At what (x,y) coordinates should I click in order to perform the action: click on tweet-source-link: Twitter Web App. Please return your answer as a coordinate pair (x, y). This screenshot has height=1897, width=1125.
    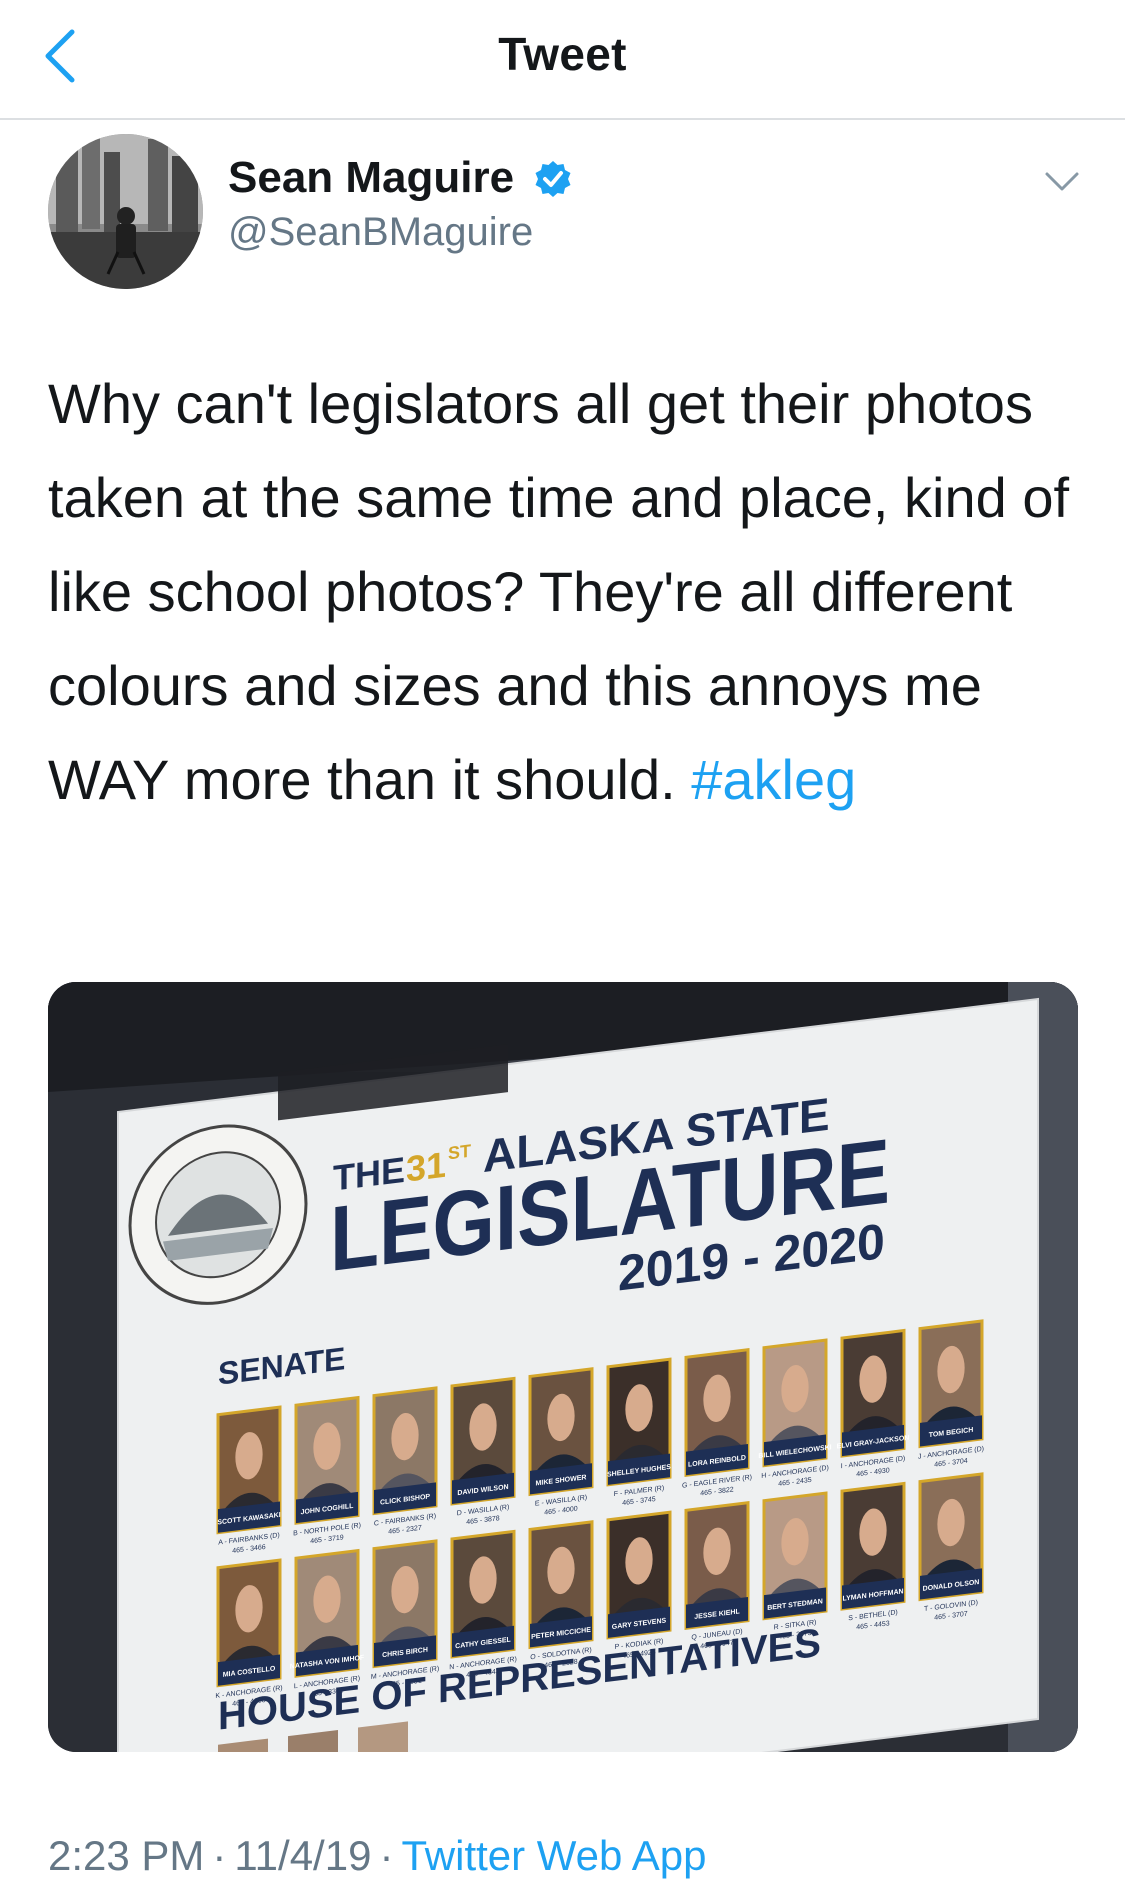
    Looking at the image, I should click on (553, 1855).